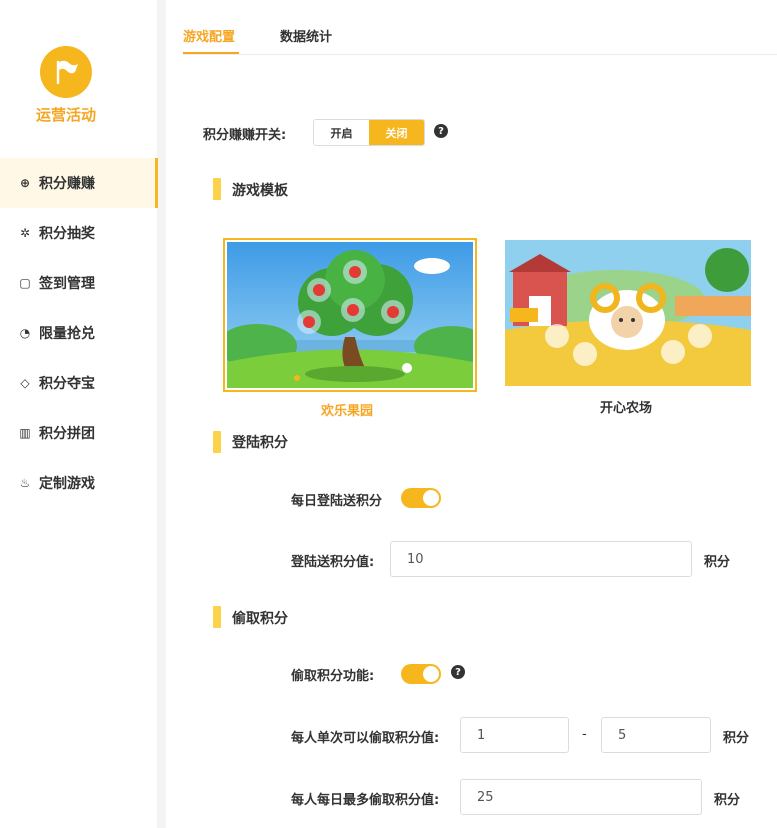 The height and width of the screenshot is (828, 777). Describe the element at coordinates (25, 233) in the screenshot. I see `wheel-icon: ✲` at that location.